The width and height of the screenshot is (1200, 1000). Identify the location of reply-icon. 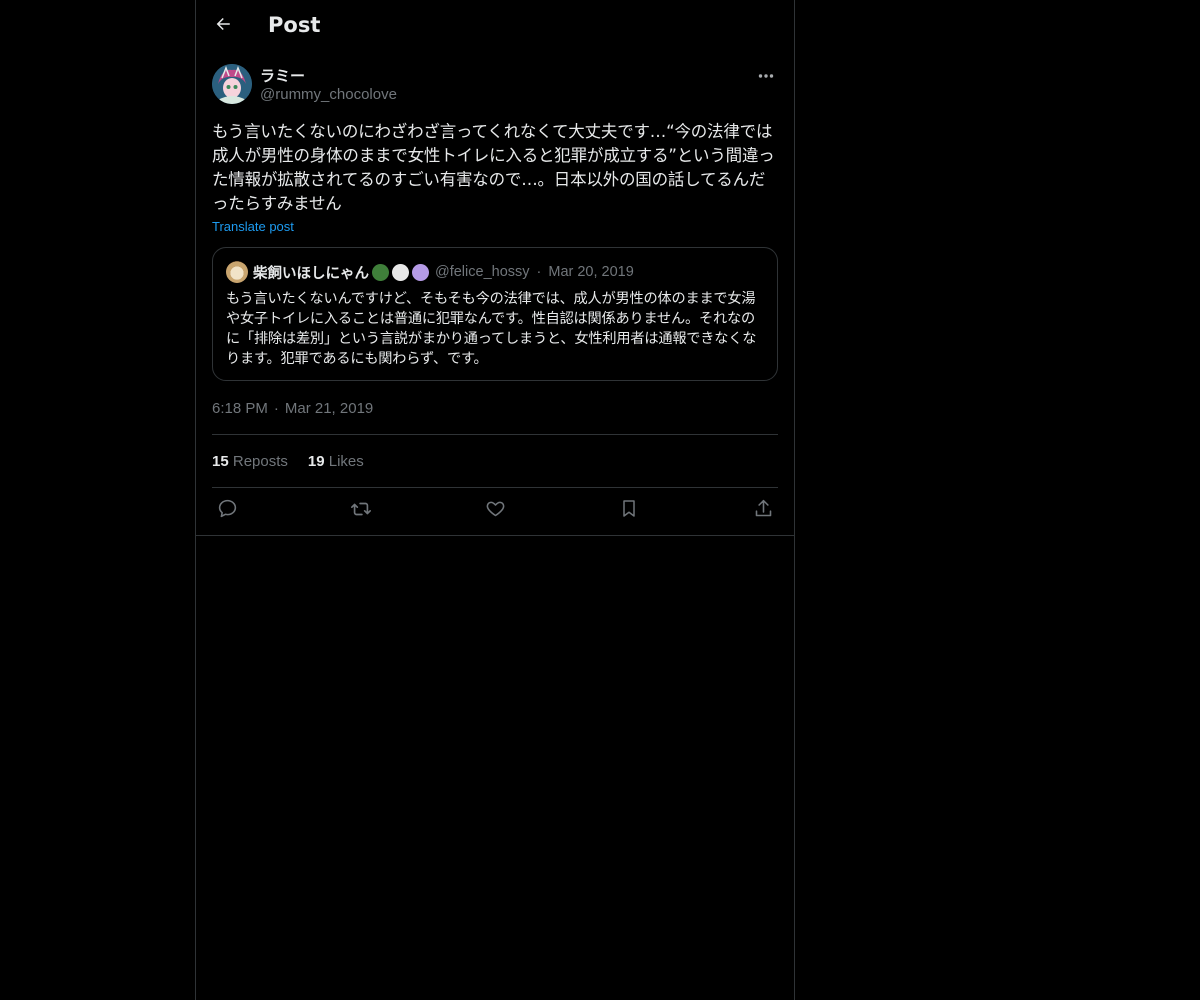
(227, 511).